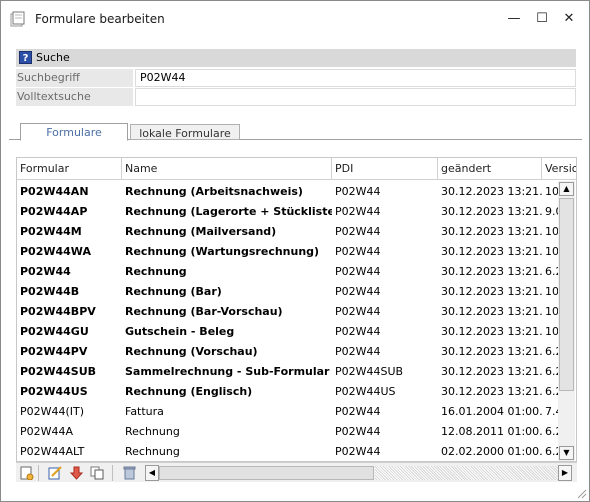 Image resolution: width=590 pixels, height=502 pixels. What do you see at coordinates (189, 391) in the screenshot?
I see `table-cell-name: Rechnung (Englisch)` at bounding box center [189, 391].